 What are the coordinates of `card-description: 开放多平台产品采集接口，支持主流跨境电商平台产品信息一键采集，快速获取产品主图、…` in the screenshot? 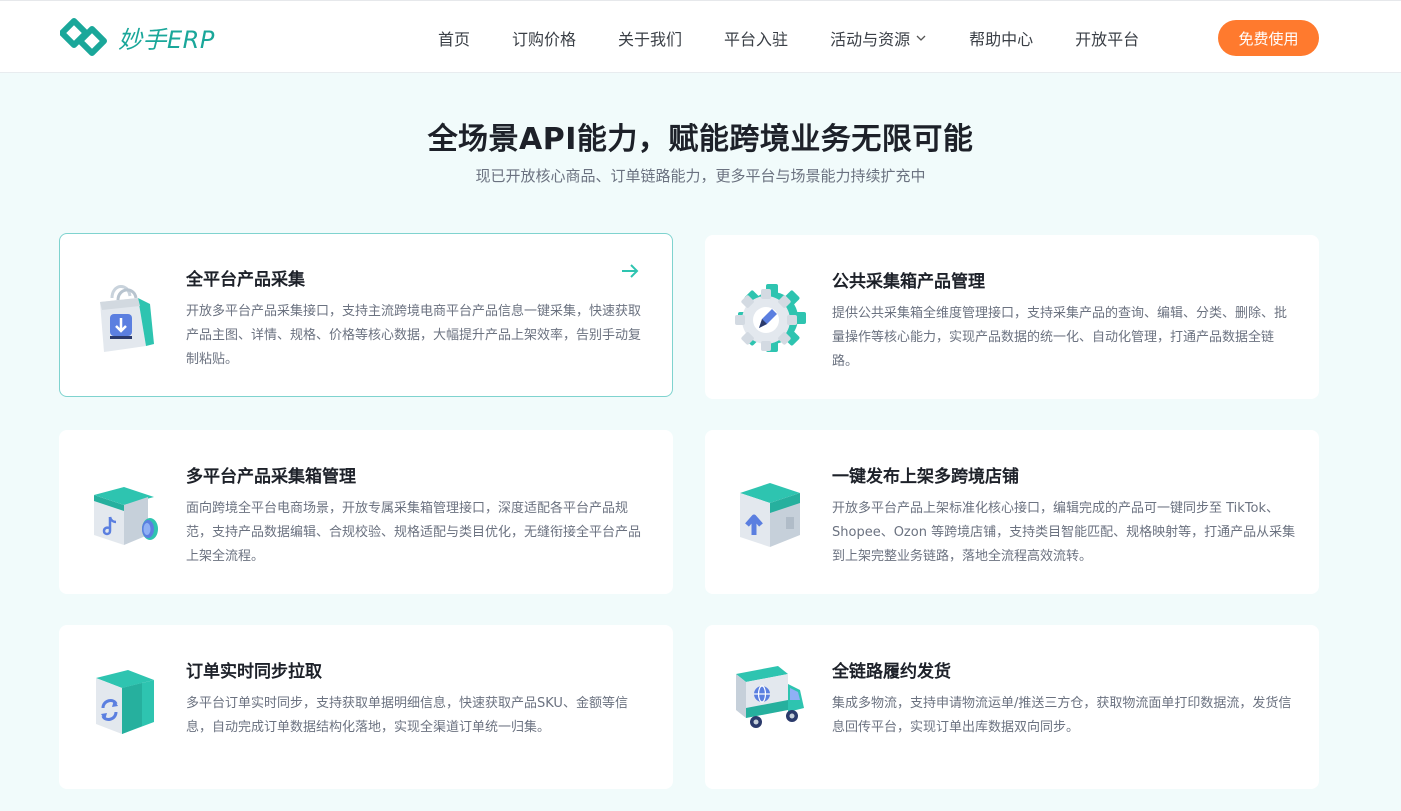 It's located at (414, 335).